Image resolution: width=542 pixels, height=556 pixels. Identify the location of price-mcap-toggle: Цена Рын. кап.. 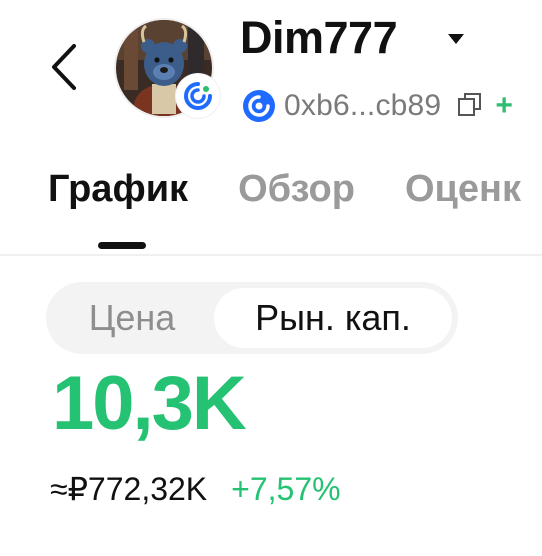
(252, 318).